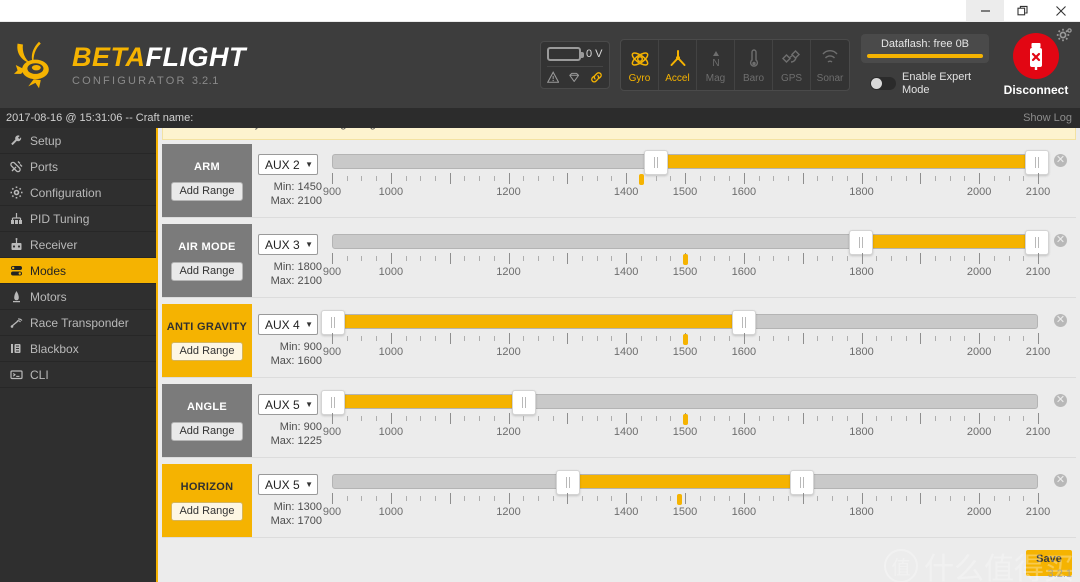 The height and width of the screenshot is (582, 1080). What do you see at coordinates (1023, 10) in the screenshot?
I see `window-restore-button` at bounding box center [1023, 10].